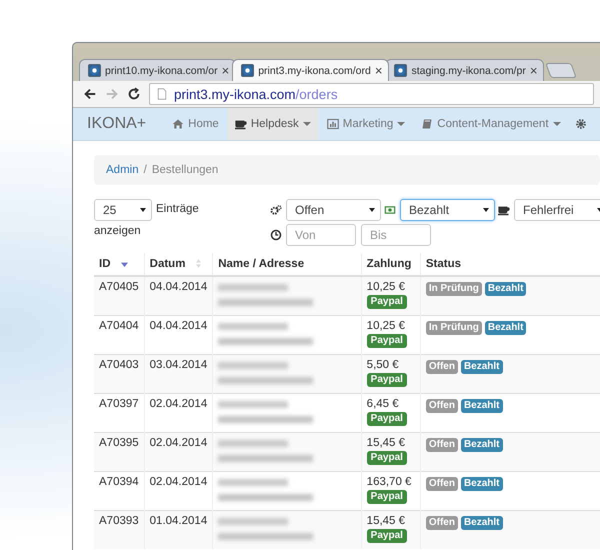 This screenshot has width=600, height=550. Describe the element at coordinates (366, 124) in the screenshot. I see `nav-item: Marketing` at that location.